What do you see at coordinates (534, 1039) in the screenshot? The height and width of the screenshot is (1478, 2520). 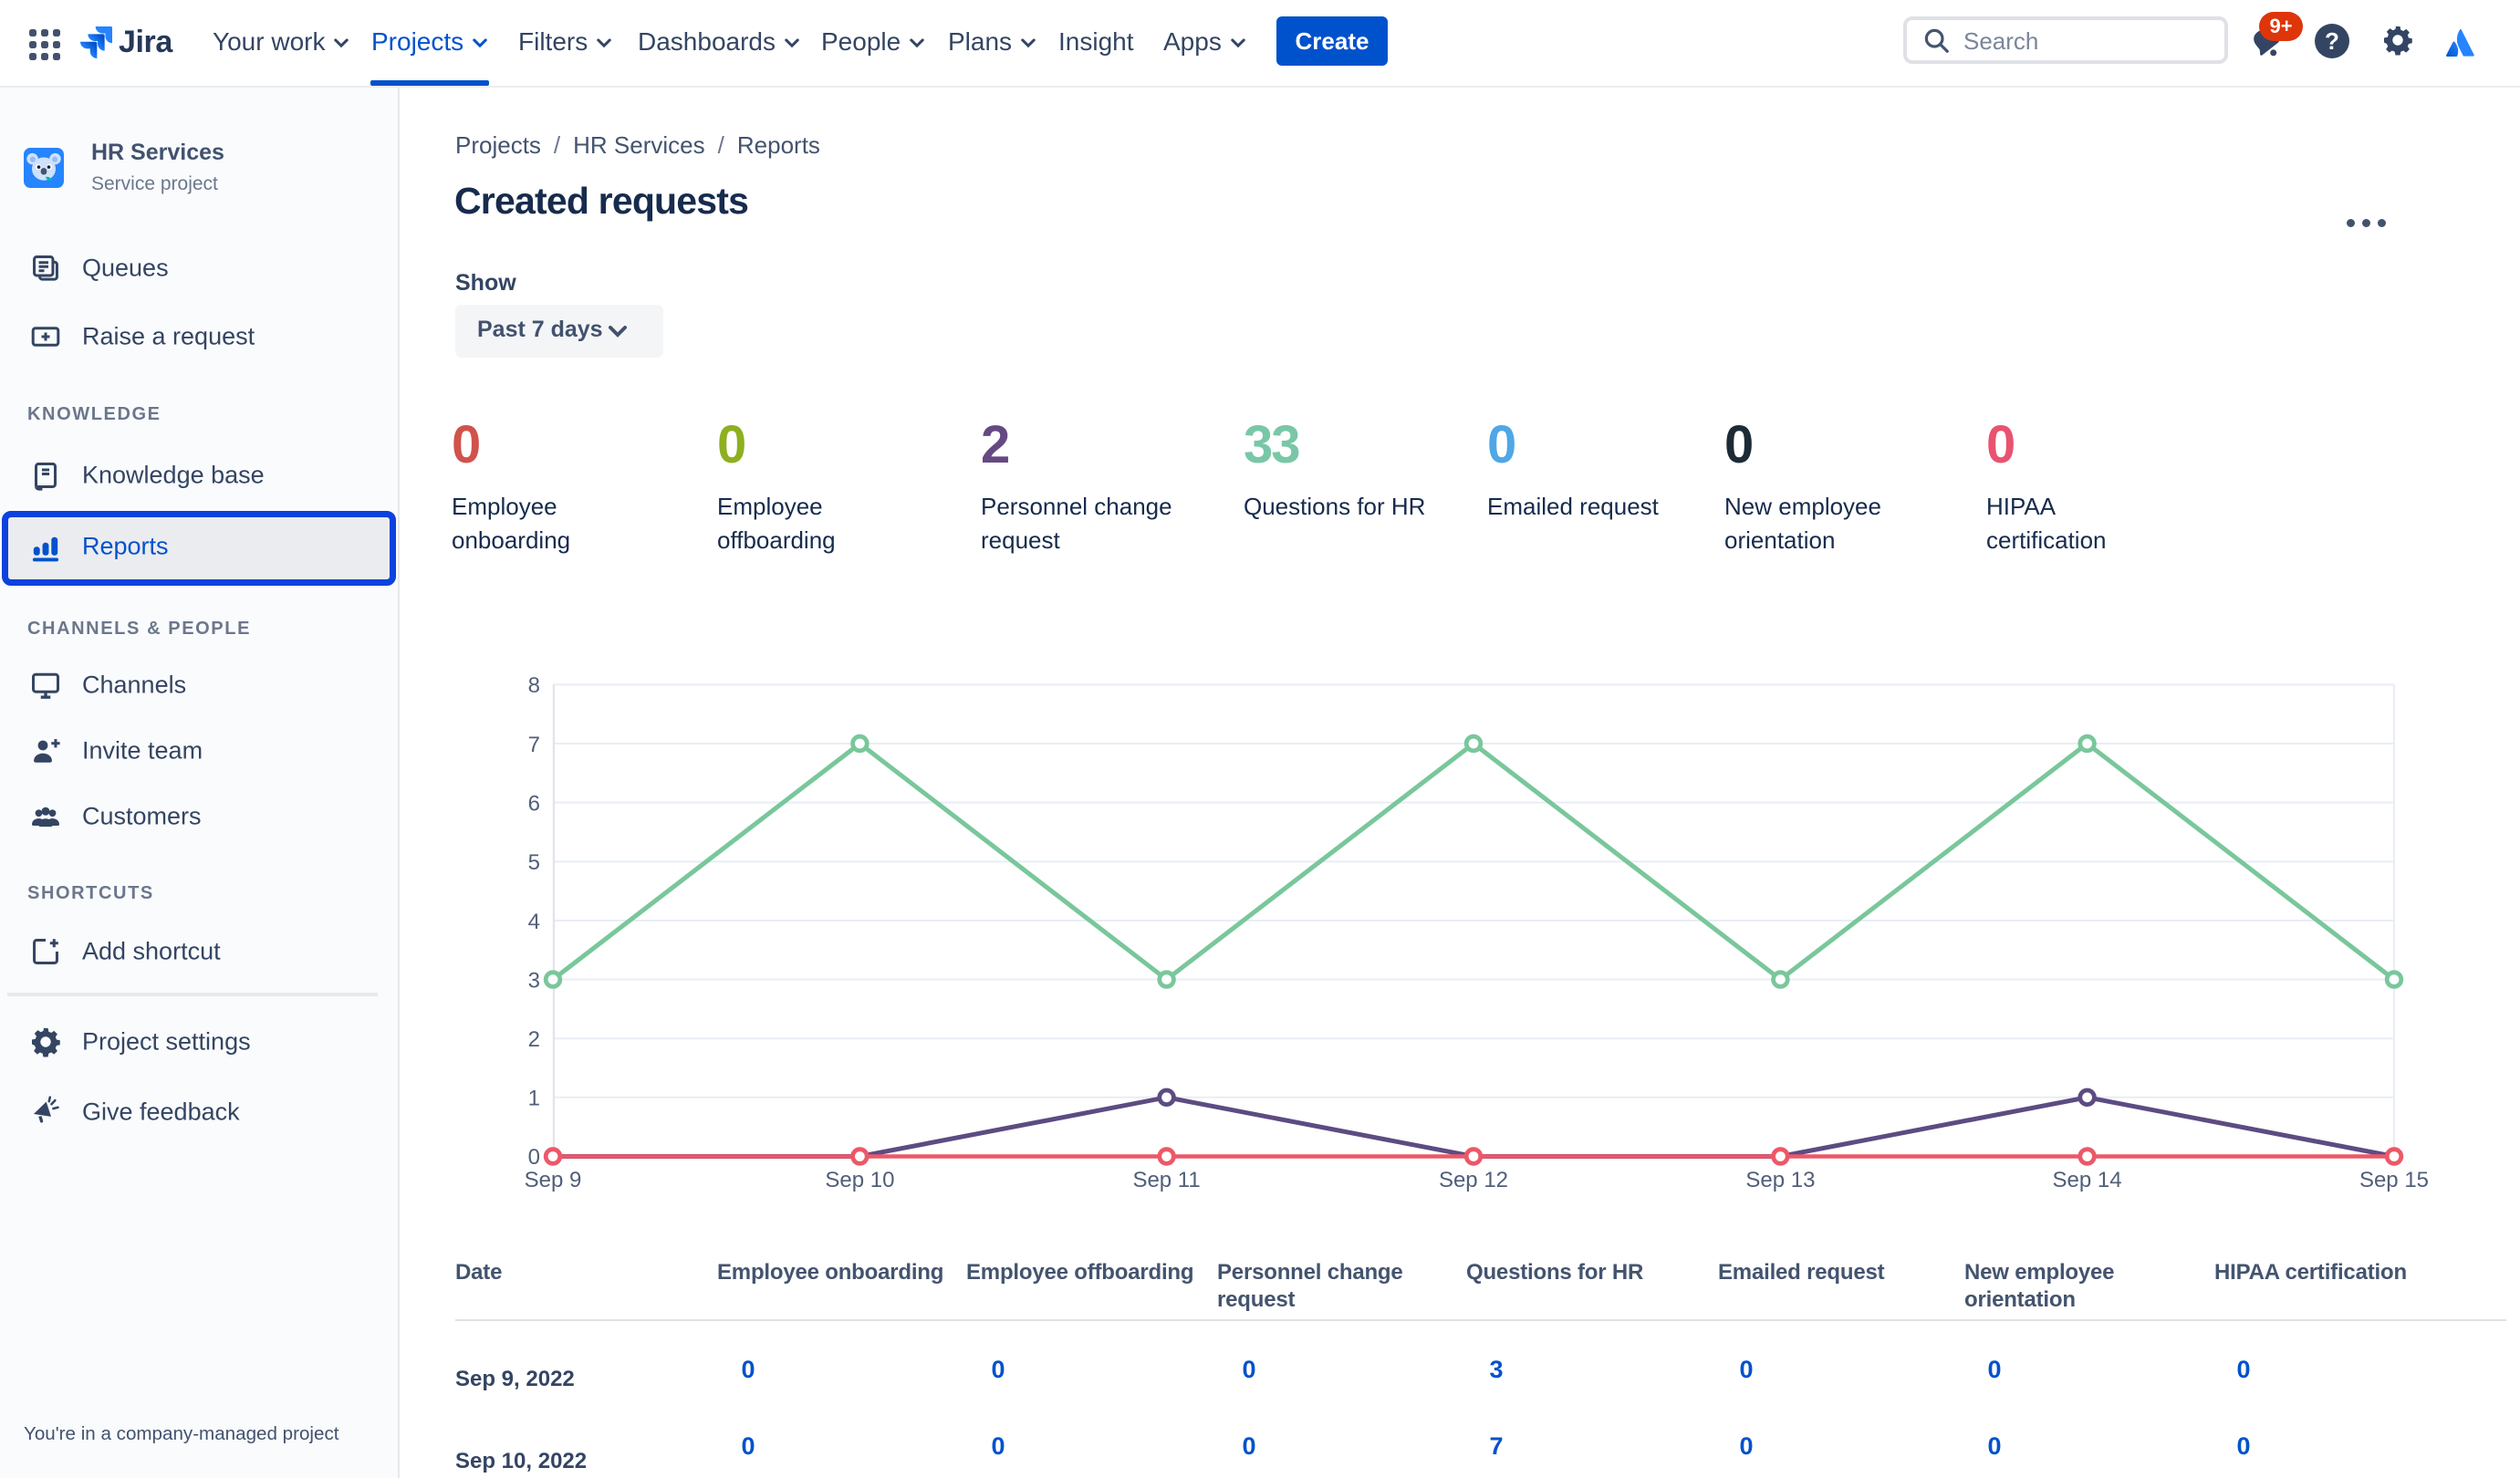 I see `svg-text: 2` at bounding box center [534, 1039].